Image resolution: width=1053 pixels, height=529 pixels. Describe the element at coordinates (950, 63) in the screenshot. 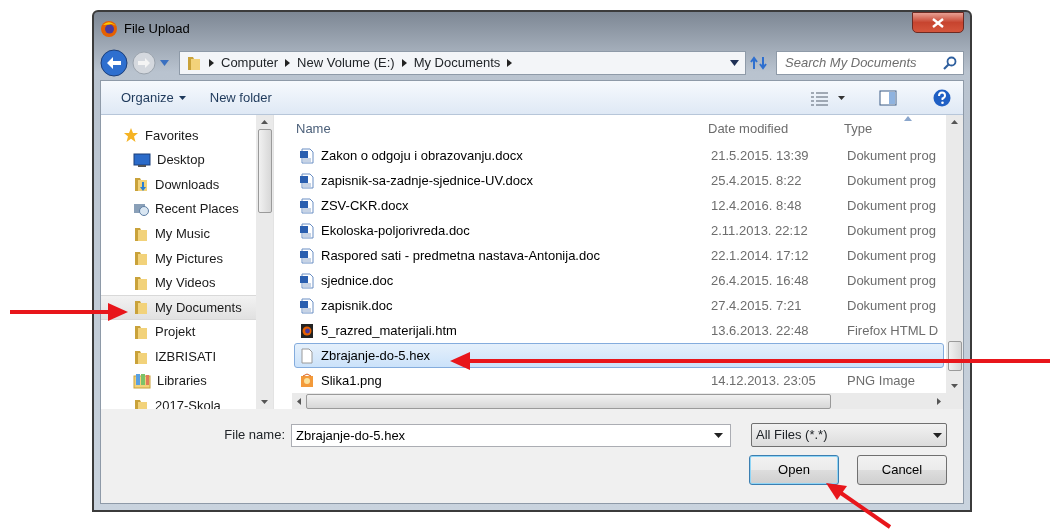

I see `search-icon` at that location.